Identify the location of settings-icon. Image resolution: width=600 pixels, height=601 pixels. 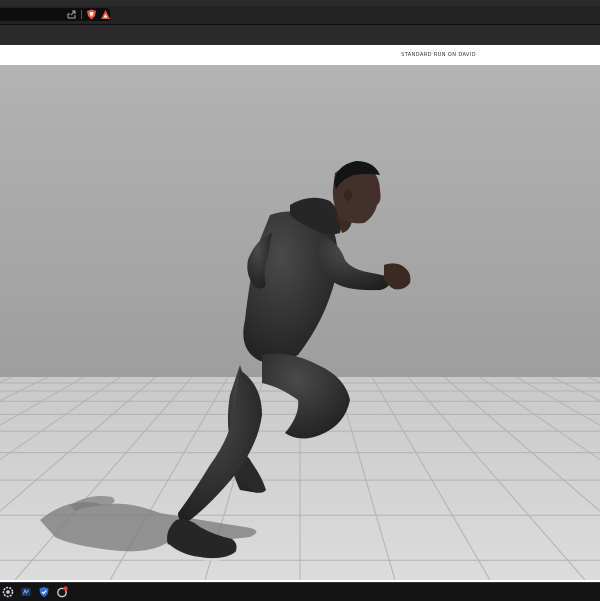
(8, 592).